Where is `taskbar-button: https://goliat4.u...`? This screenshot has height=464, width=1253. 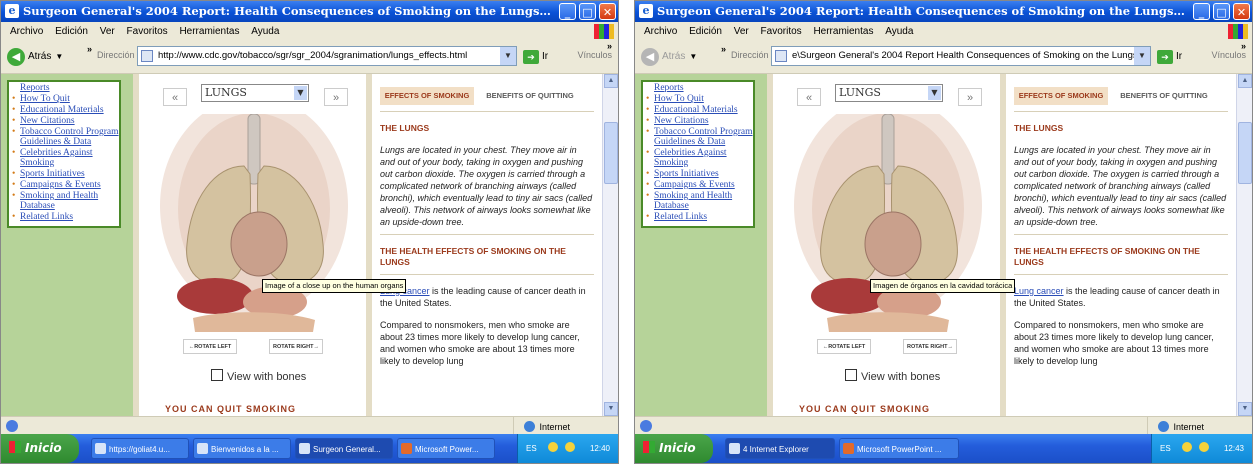 taskbar-button: https://goliat4.u... is located at coordinates (140, 448).